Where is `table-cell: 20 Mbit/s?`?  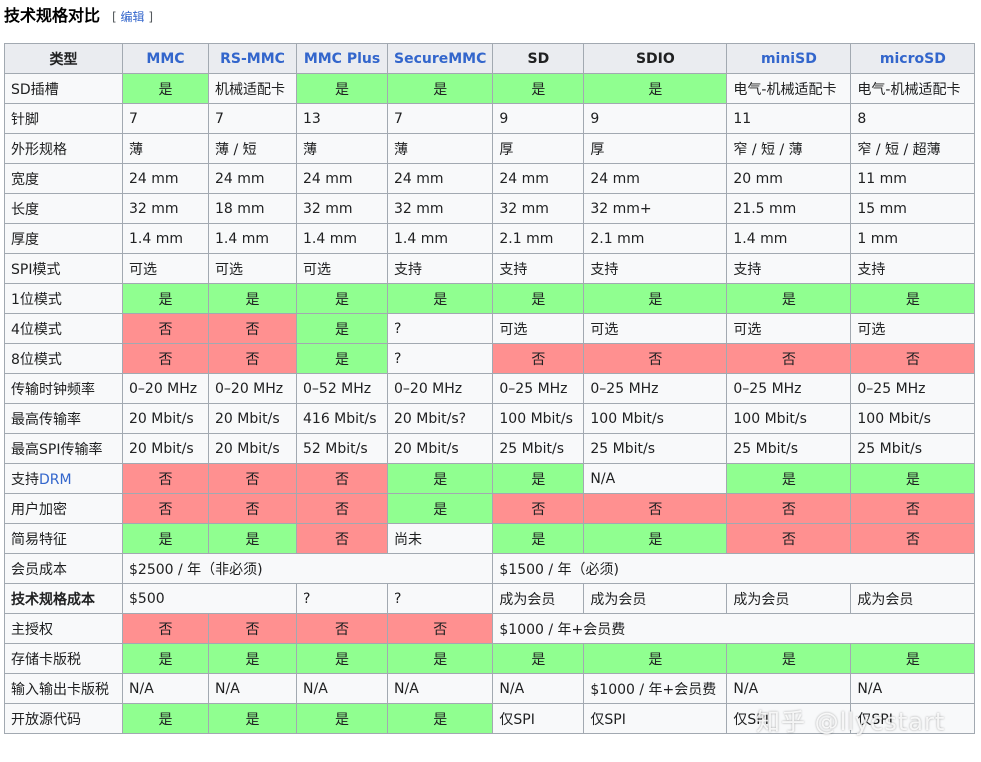 table-cell: 20 Mbit/s? is located at coordinates (440, 418).